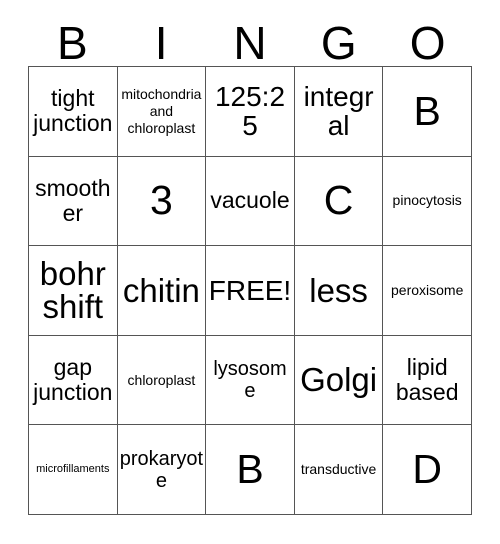  What do you see at coordinates (338, 43) in the screenshot?
I see `bingo-header-letter-g: G` at bounding box center [338, 43].